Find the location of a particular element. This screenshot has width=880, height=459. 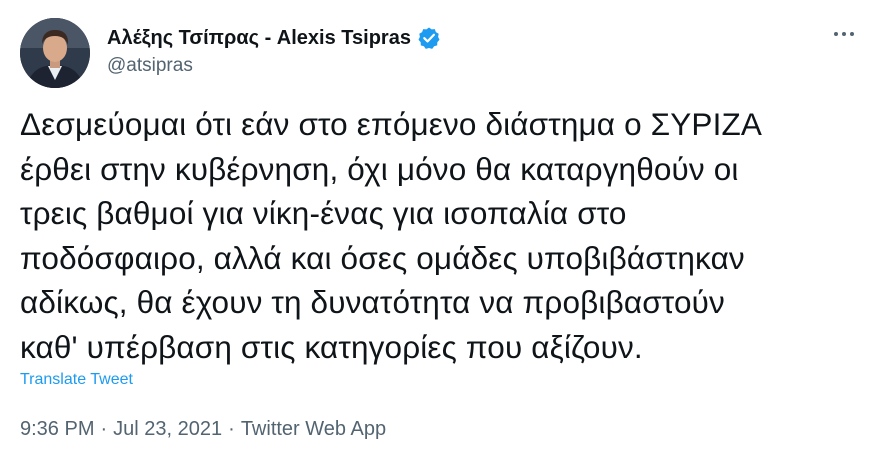

profile-photo-icon is located at coordinates (55, 53).